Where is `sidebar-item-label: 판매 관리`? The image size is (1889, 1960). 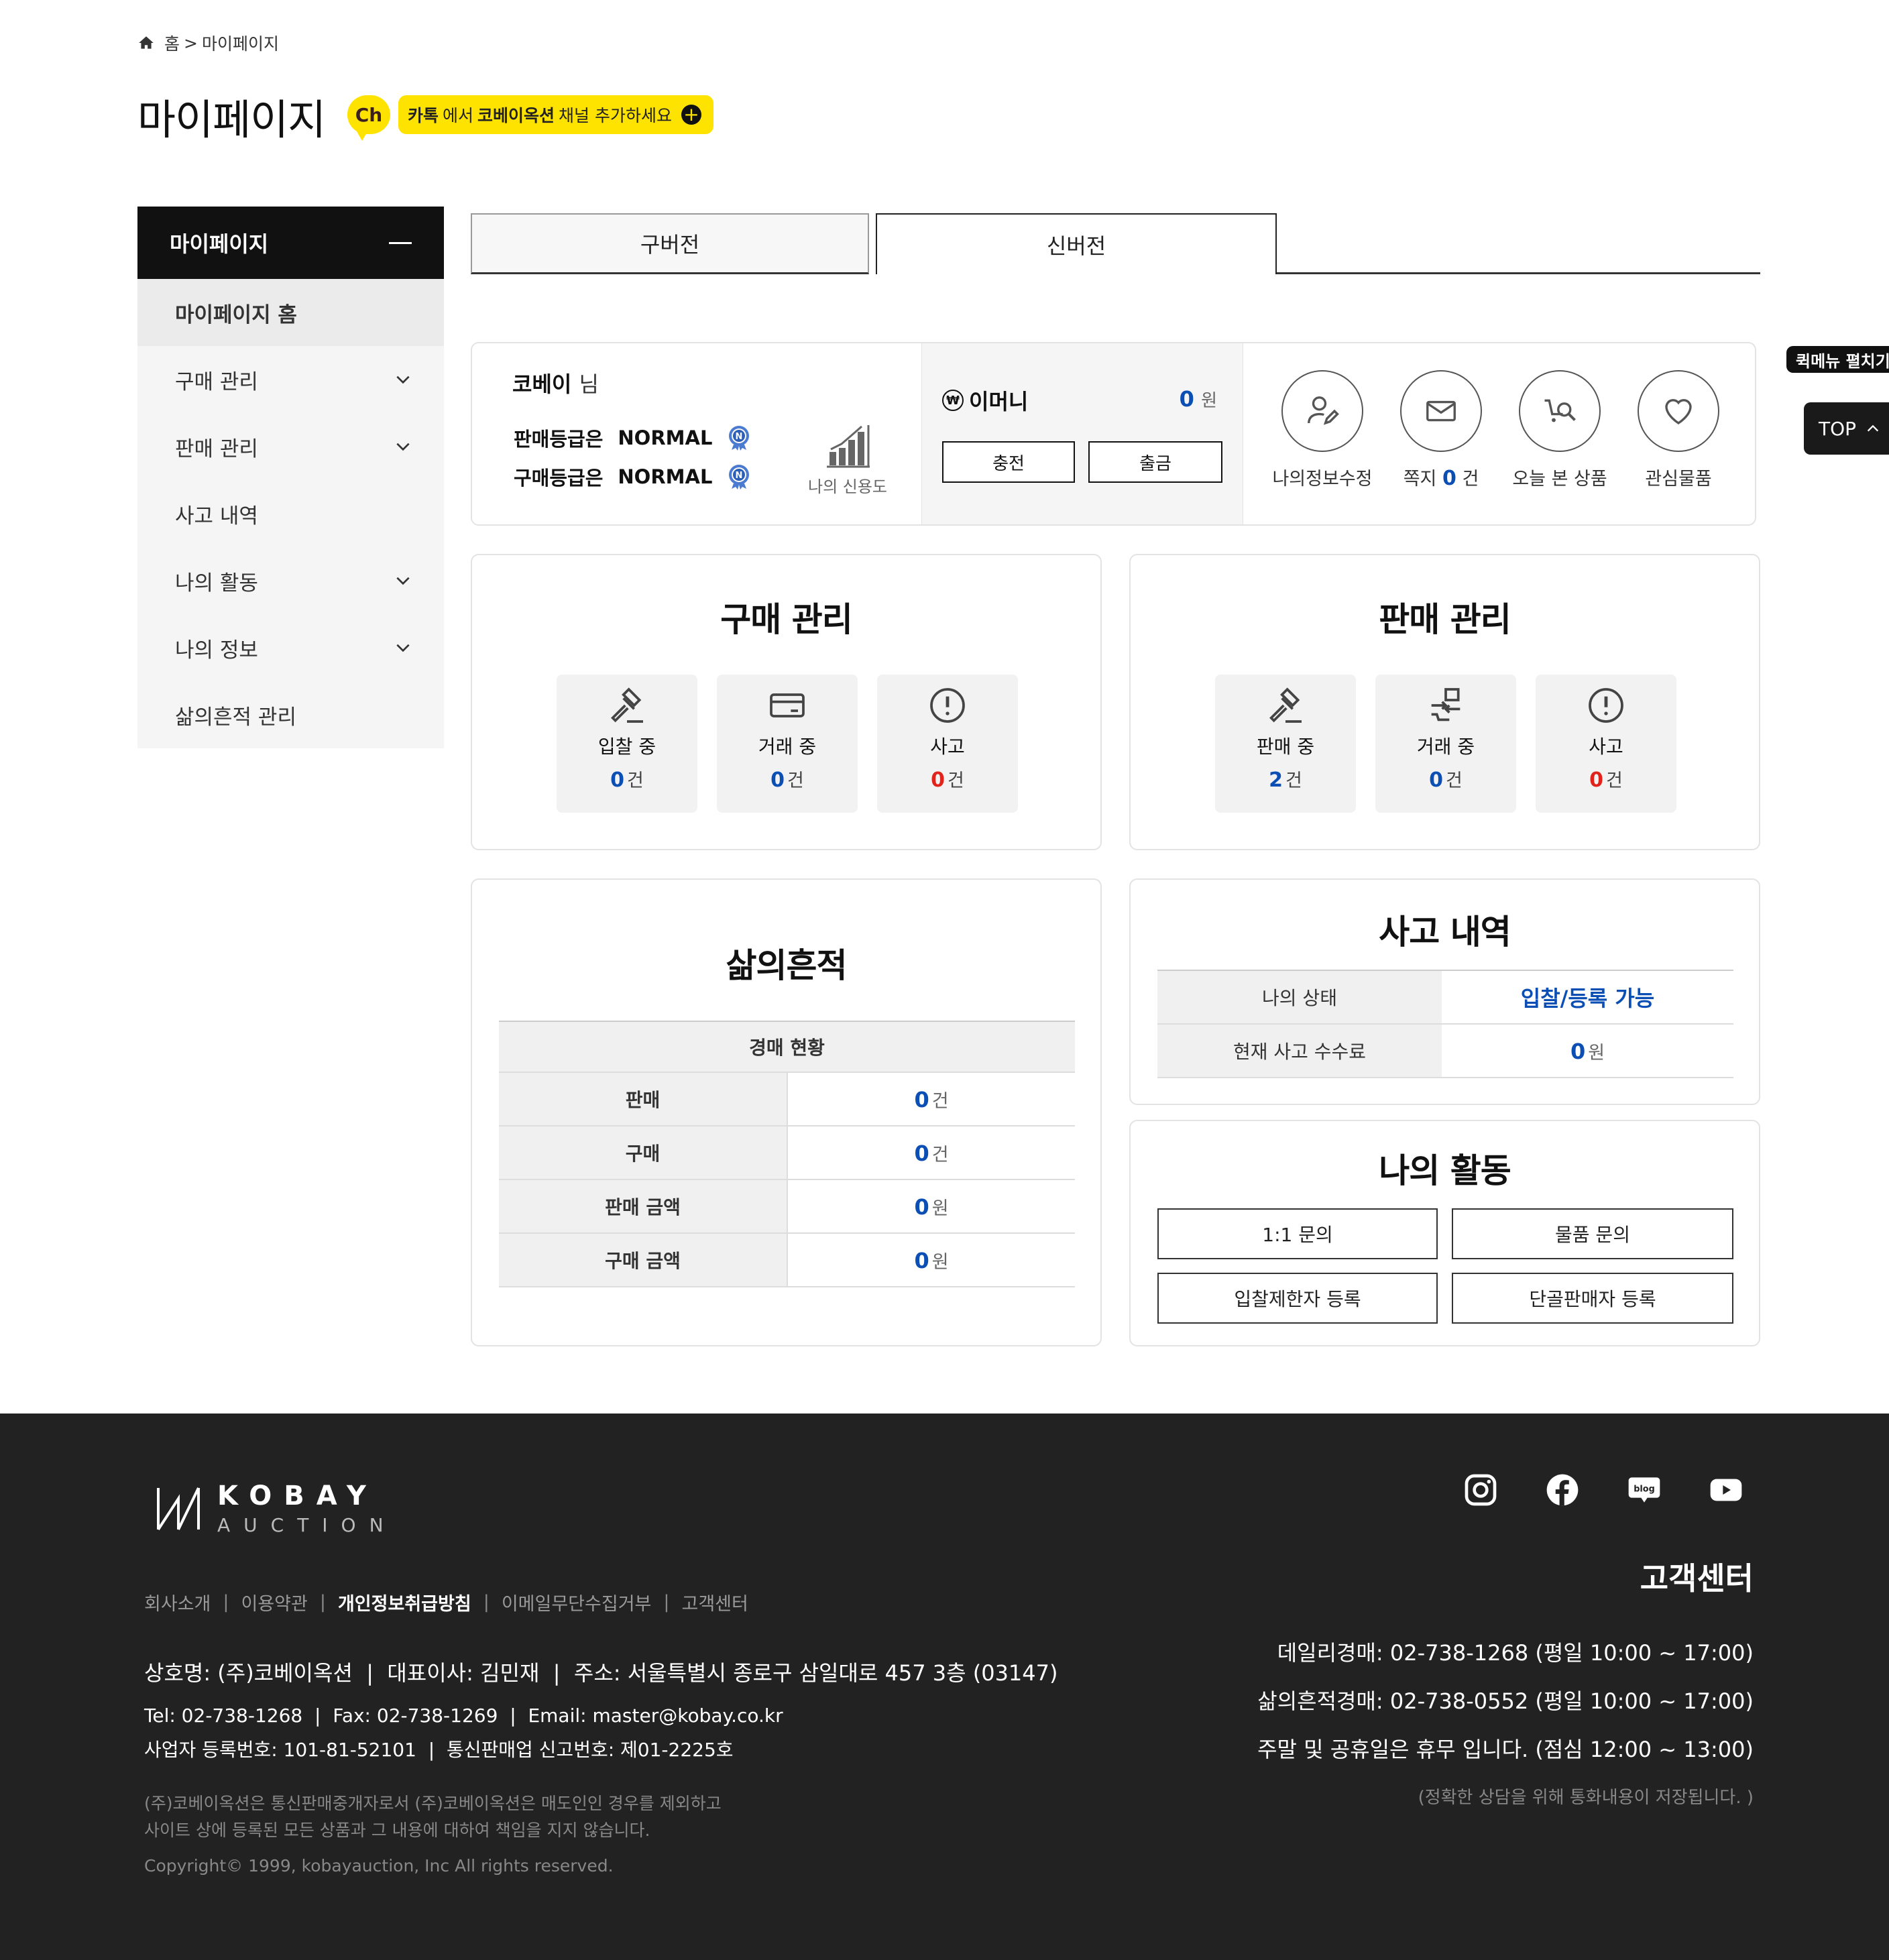 sidebar-item-label: 판매 관리 is located at coordinates (216, 449).